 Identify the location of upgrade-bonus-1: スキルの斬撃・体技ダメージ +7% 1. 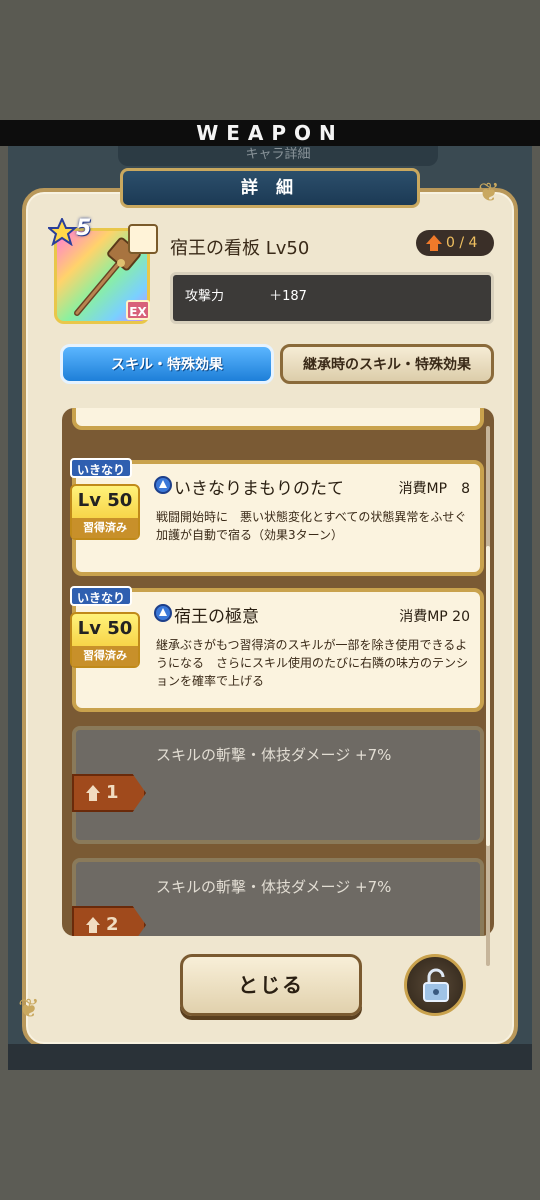
(278, 785).